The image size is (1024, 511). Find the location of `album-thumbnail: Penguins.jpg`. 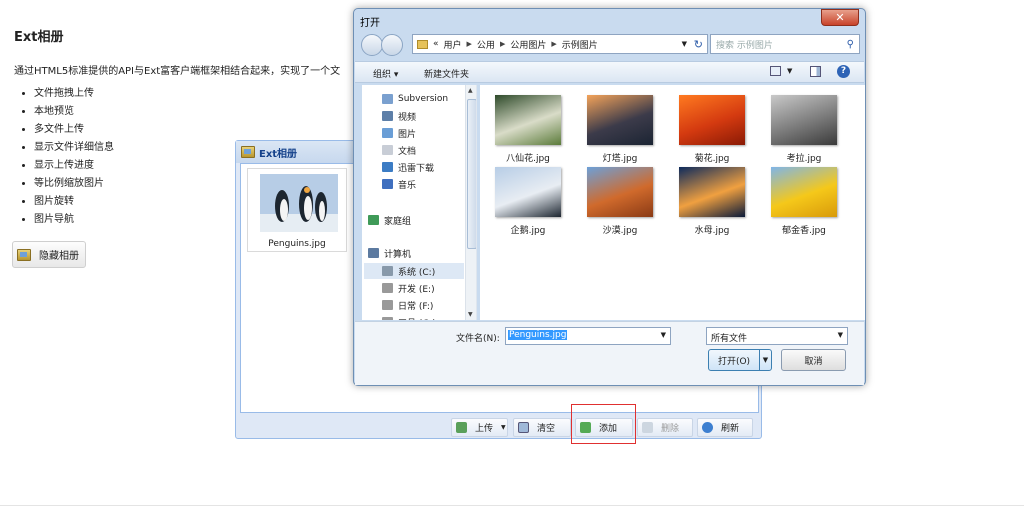

album-thumbnail: Penguins.jpg is located at coordinates (297, 210).